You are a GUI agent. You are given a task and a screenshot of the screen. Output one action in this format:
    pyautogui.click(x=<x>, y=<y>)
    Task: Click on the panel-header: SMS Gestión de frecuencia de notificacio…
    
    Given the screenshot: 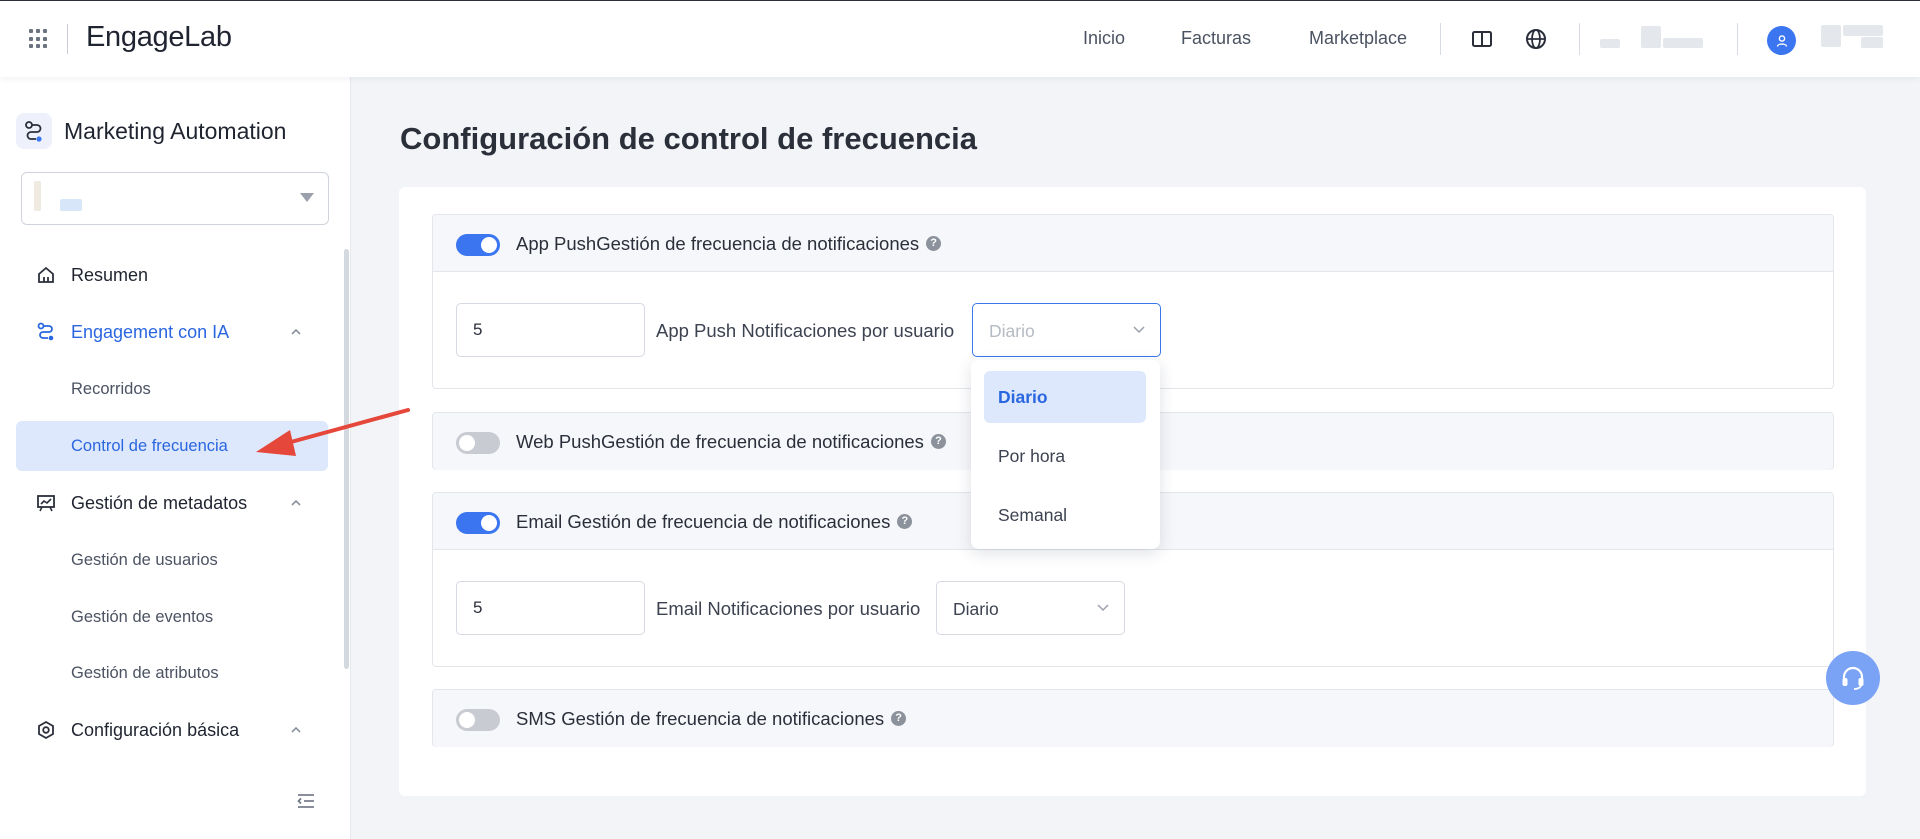 What is the action you would take?
    pyautogui.click(x=1133, y=718)
    